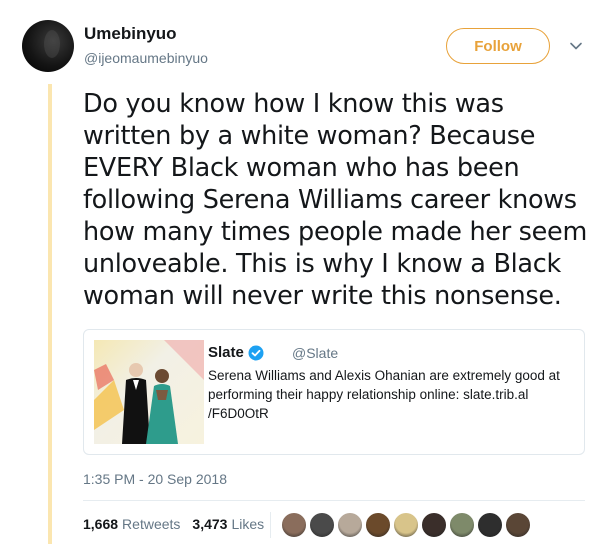  I want to click on retweets-label: Retweets, so click(151, 524).